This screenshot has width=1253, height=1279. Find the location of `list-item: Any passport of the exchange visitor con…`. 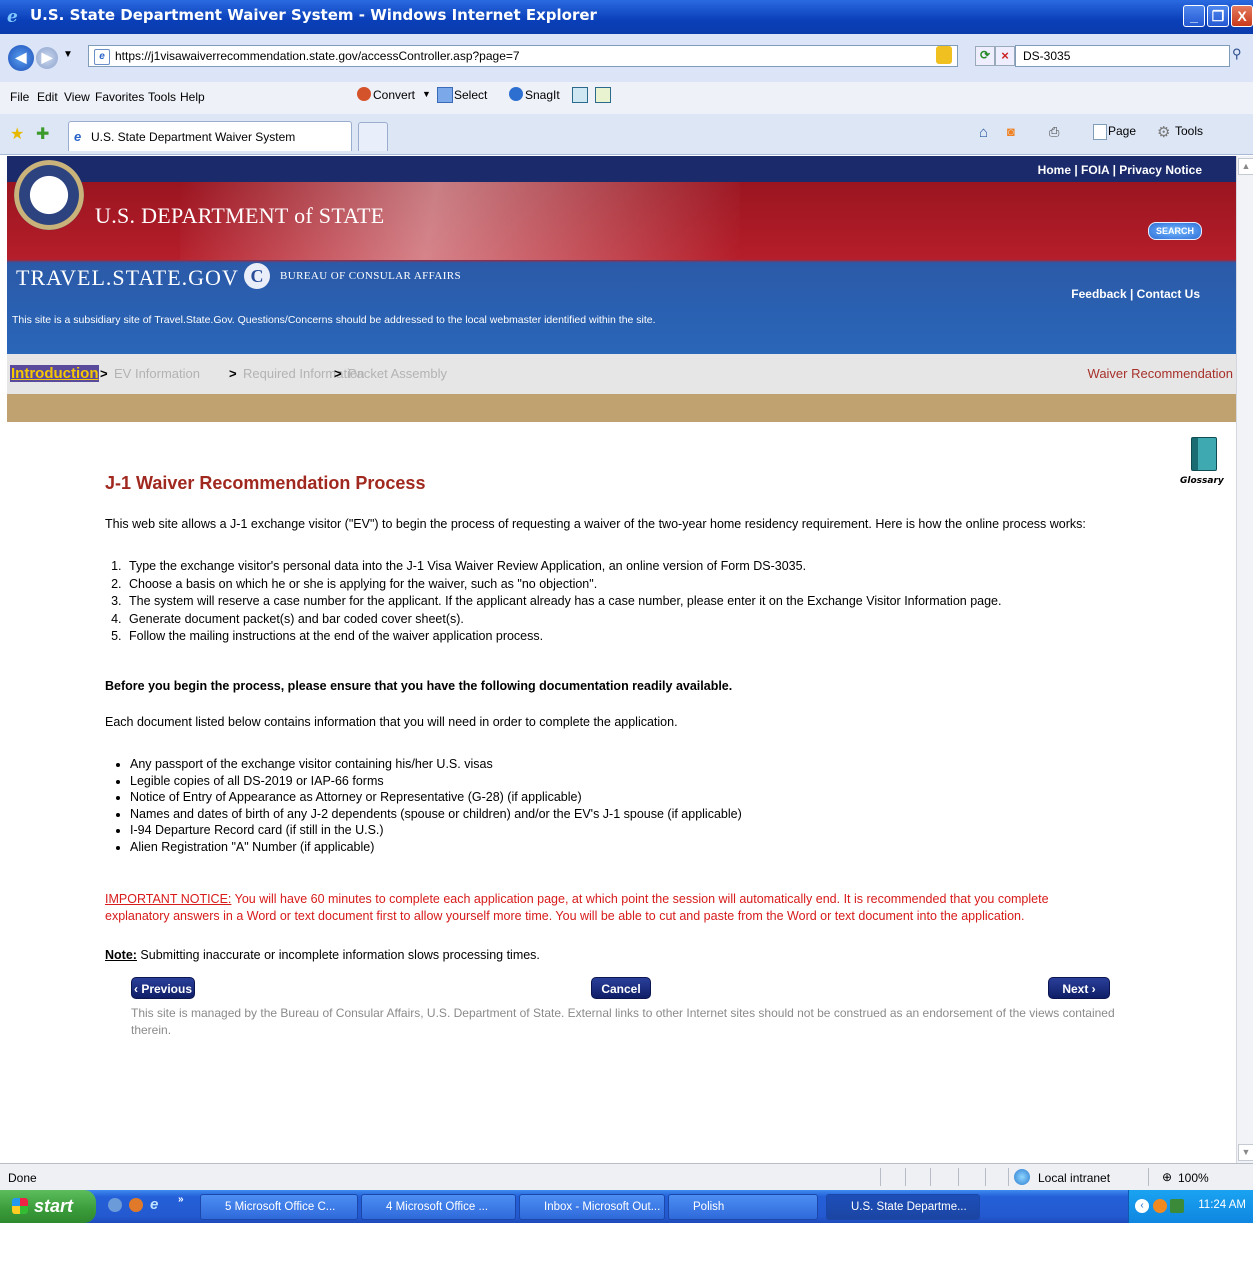

list-item: Any passport of the exchange visitor con… is located at coordinates (436, 764).